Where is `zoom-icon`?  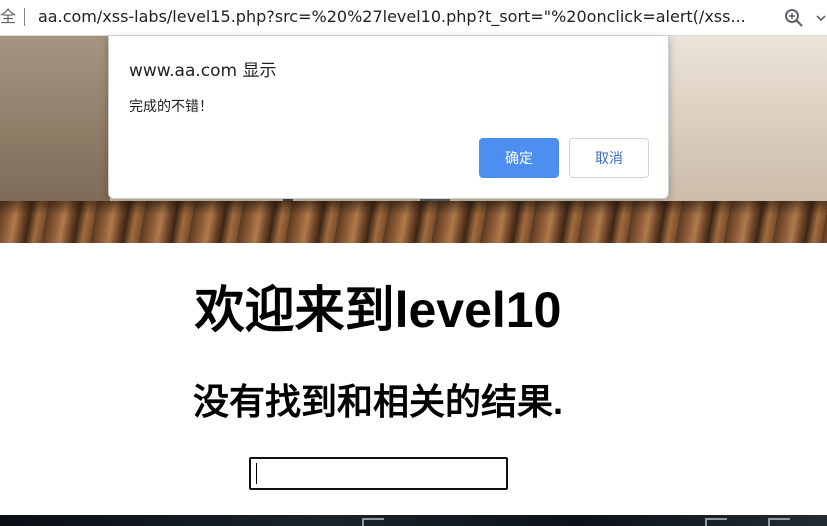
zoom-icon is located at coordinates (794, 18).